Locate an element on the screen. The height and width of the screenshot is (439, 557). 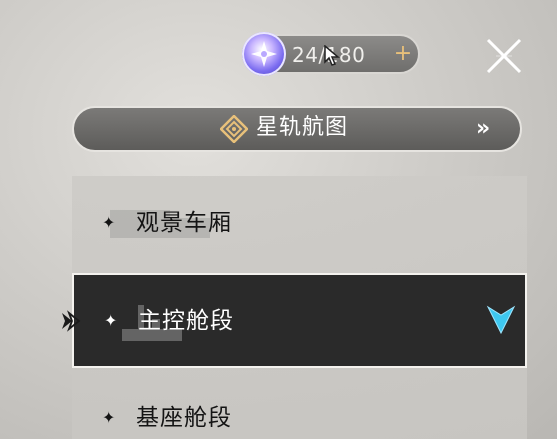
current-location-icon is located at coordinates (501, 320).